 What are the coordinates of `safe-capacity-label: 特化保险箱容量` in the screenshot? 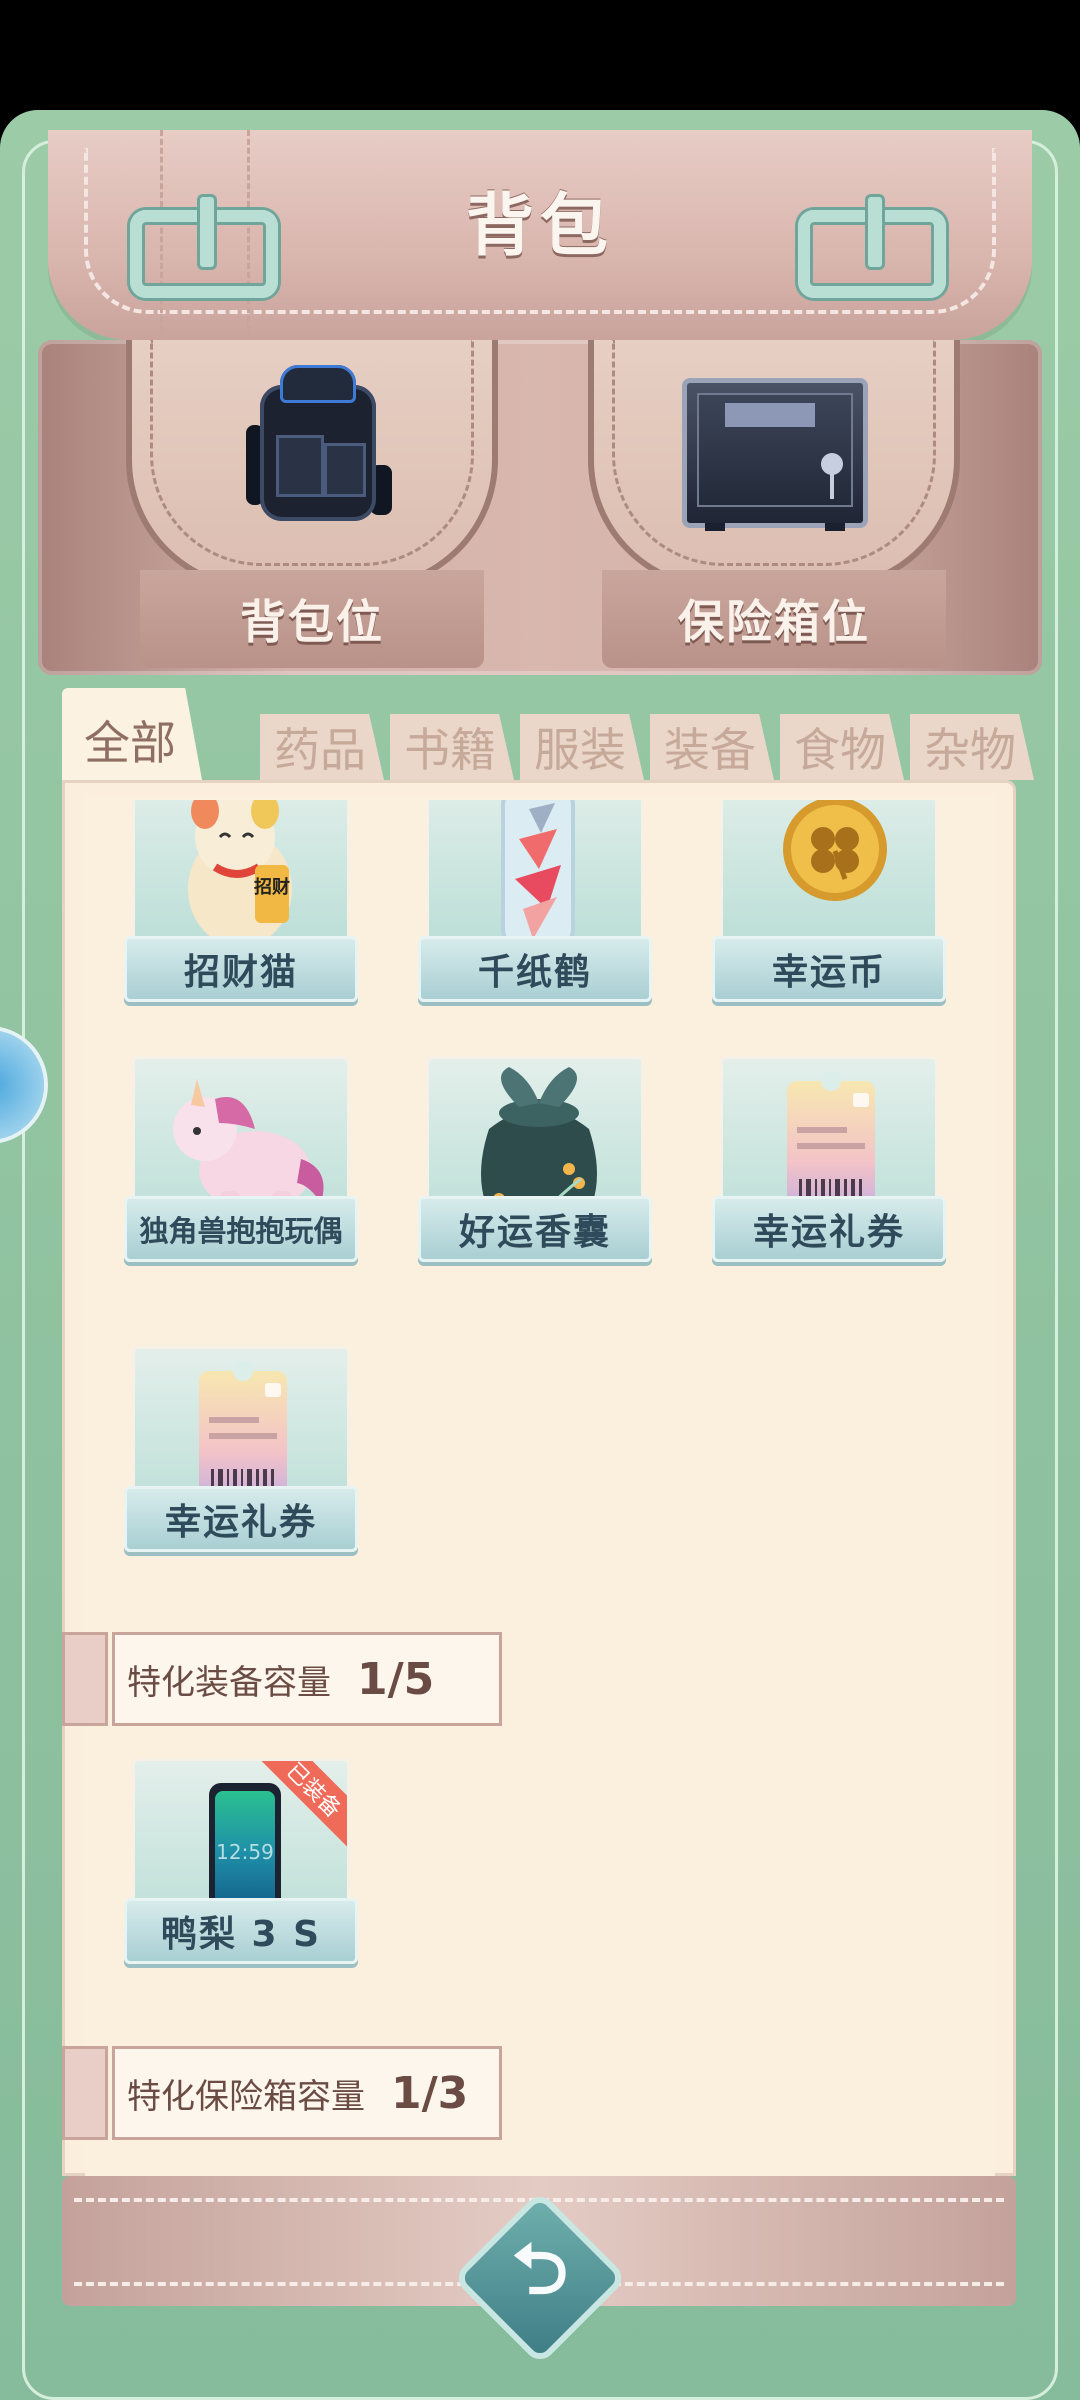 It's located at (246, 2096).